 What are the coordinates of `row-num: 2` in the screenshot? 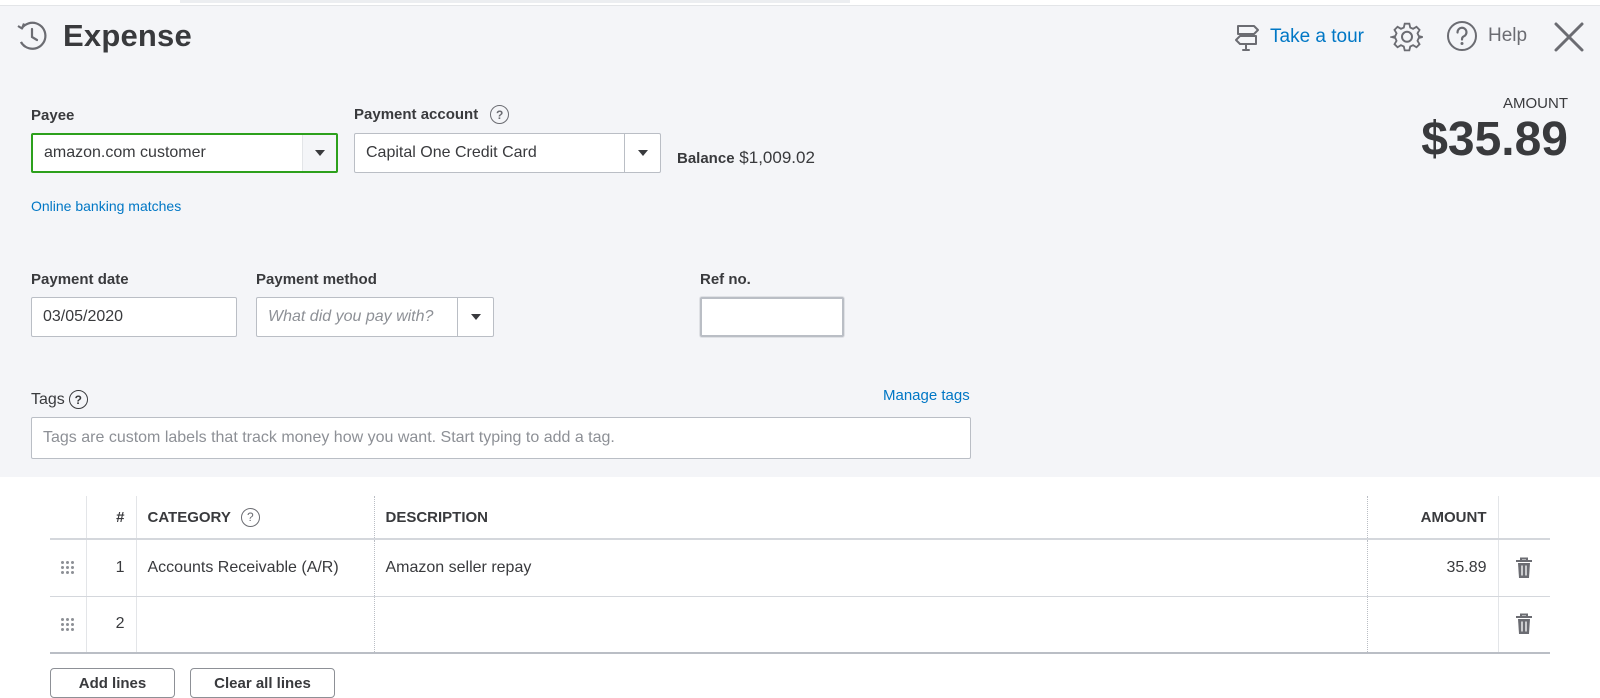 It's located at (110, 625).